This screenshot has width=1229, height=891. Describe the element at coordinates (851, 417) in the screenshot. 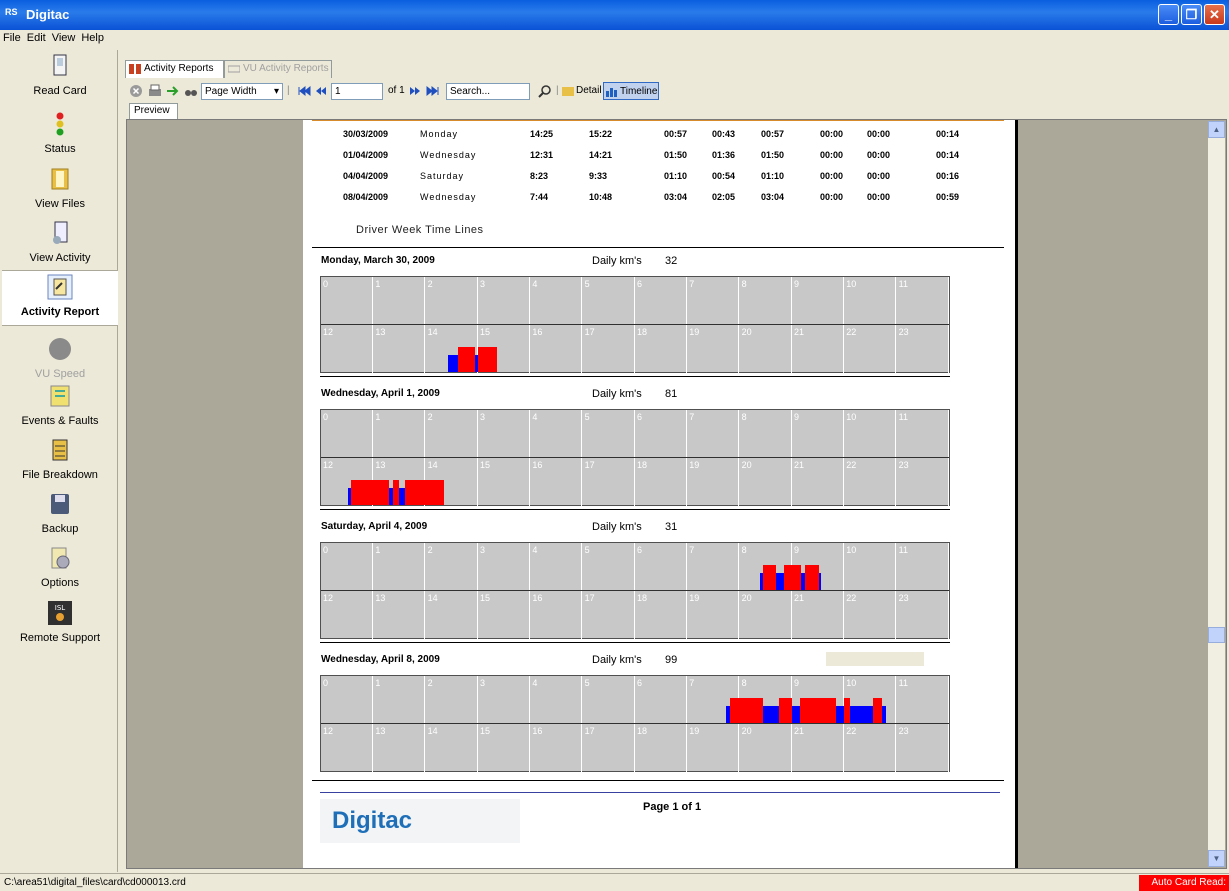

I see `hour-label: 10` at that location.